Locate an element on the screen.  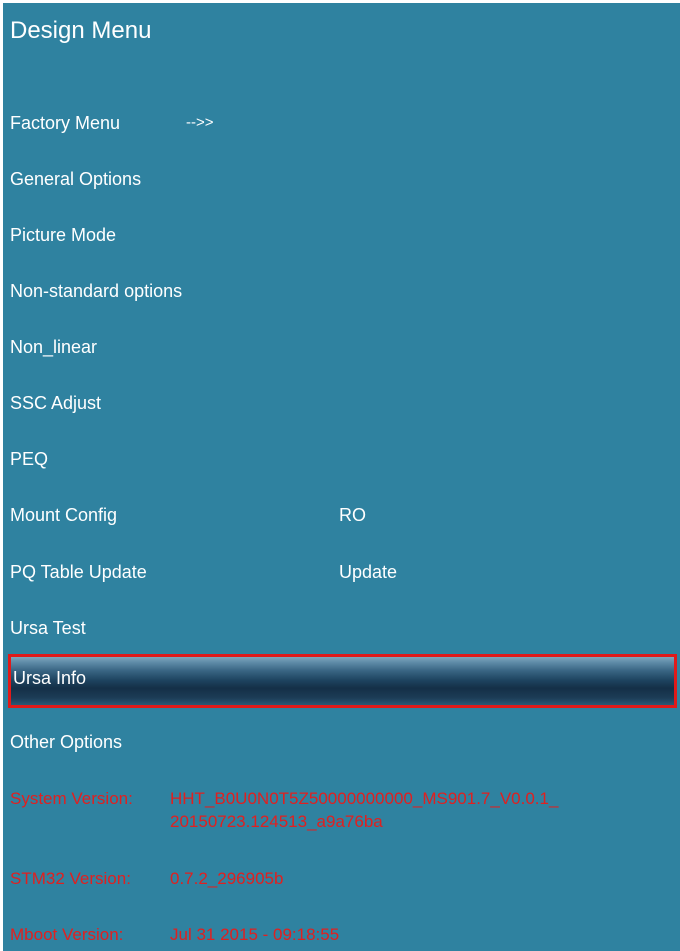
mboot-version-label: Mboot Version: is located at coordinates (67, 934).